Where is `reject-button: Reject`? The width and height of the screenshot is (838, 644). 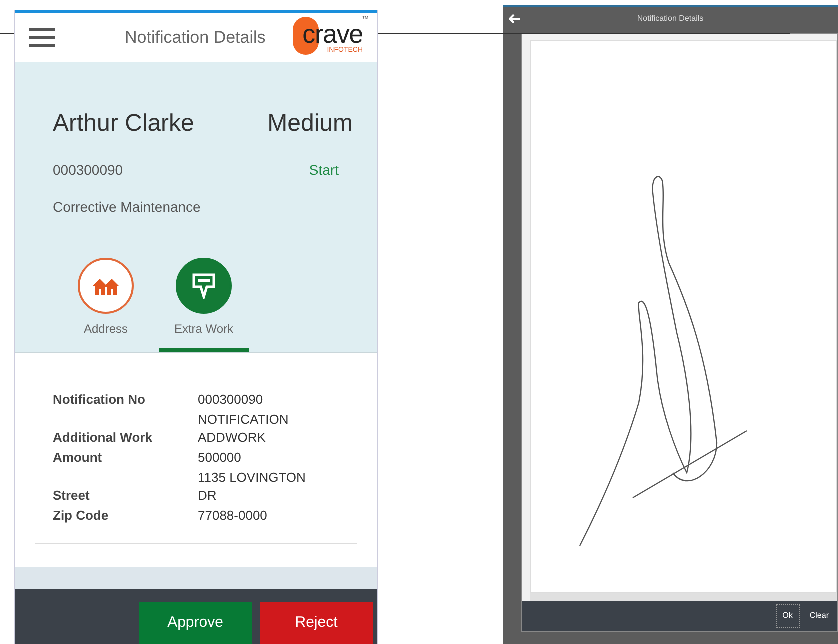 reject-button: Reject is located at coordinates (316, 623).